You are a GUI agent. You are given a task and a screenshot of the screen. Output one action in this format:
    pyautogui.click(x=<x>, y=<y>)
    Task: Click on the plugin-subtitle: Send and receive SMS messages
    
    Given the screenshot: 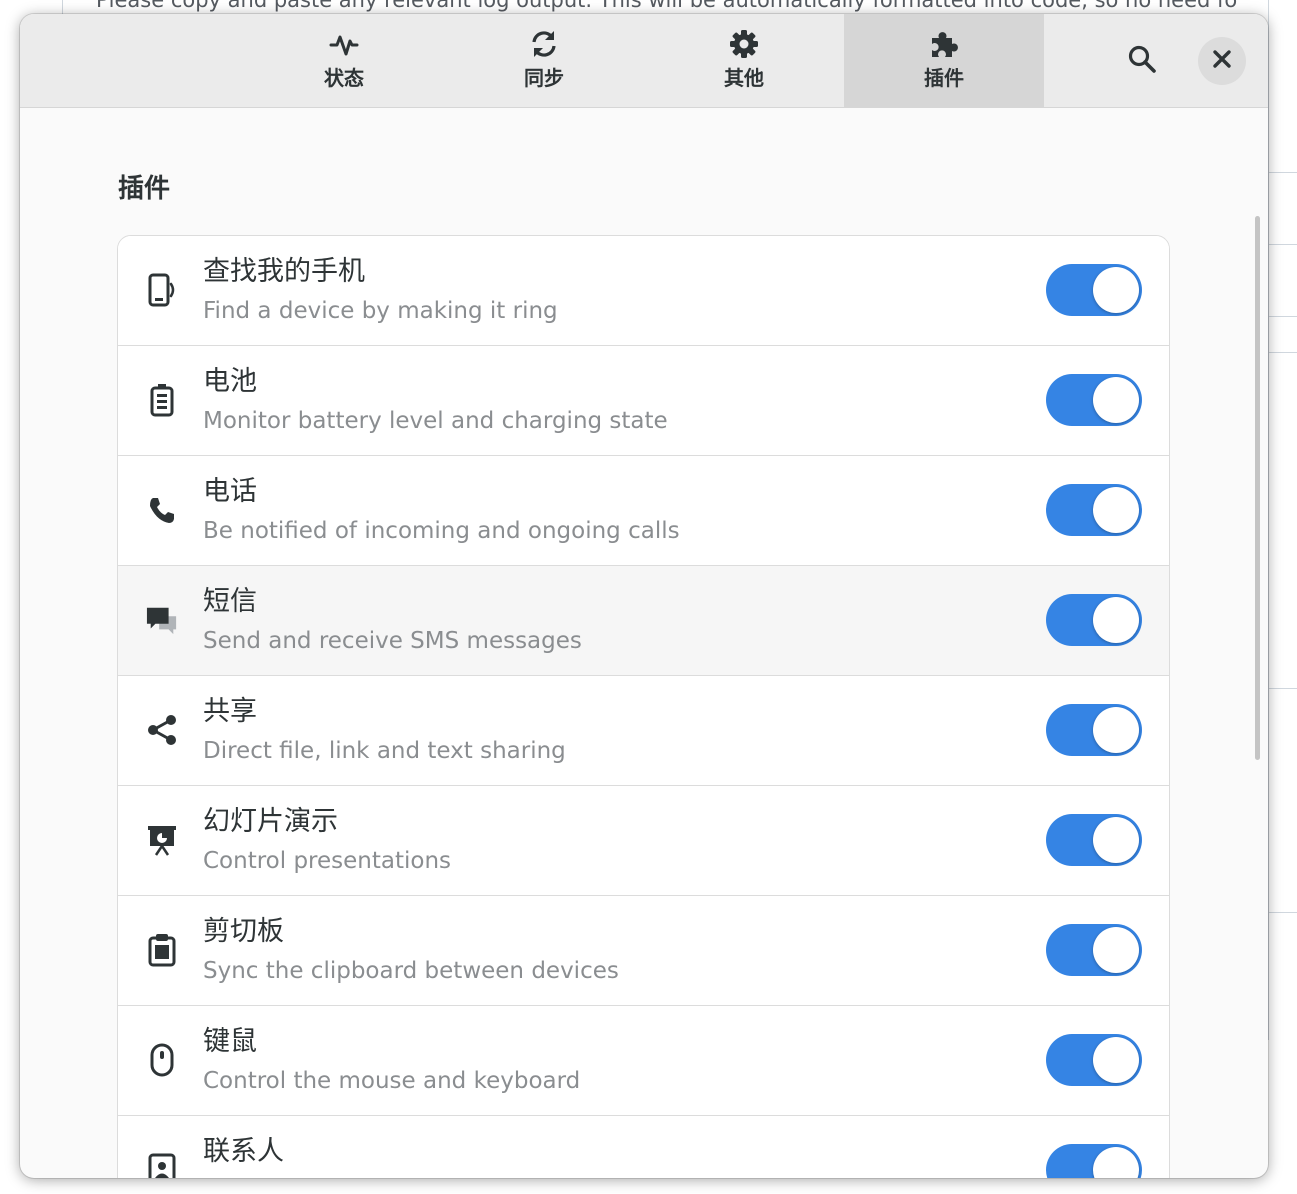 What is the action you would take?
    pyautogui.click(x=392, y=641)
    